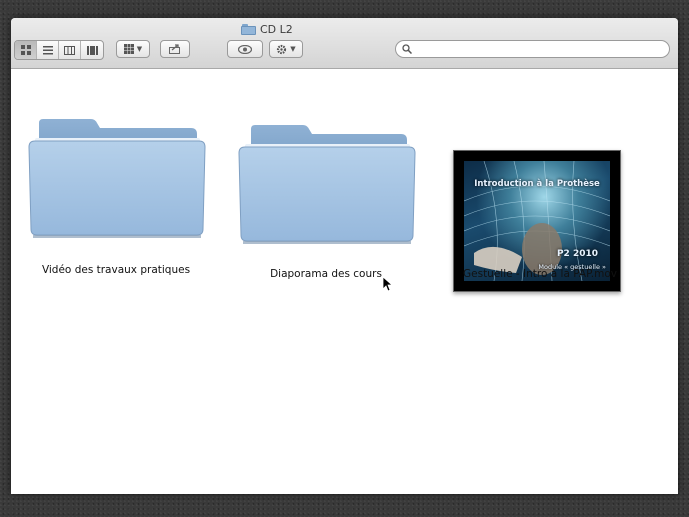 This screenshot has width=689, height=517. What do you see at coordinates (388, 284) in the screenshot?
I see `mouse-cursor-icon` at bounding box center [388, 284].